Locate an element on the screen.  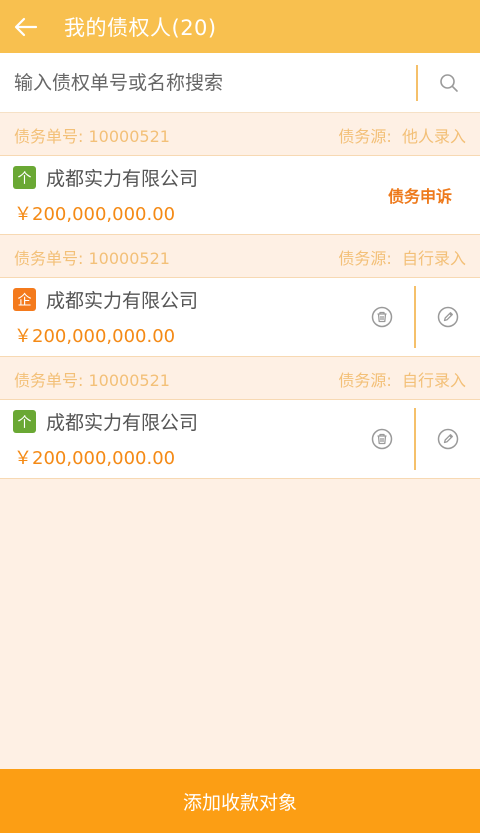
page-title: 我的债权人(20) is located at coordinates (140, 27).